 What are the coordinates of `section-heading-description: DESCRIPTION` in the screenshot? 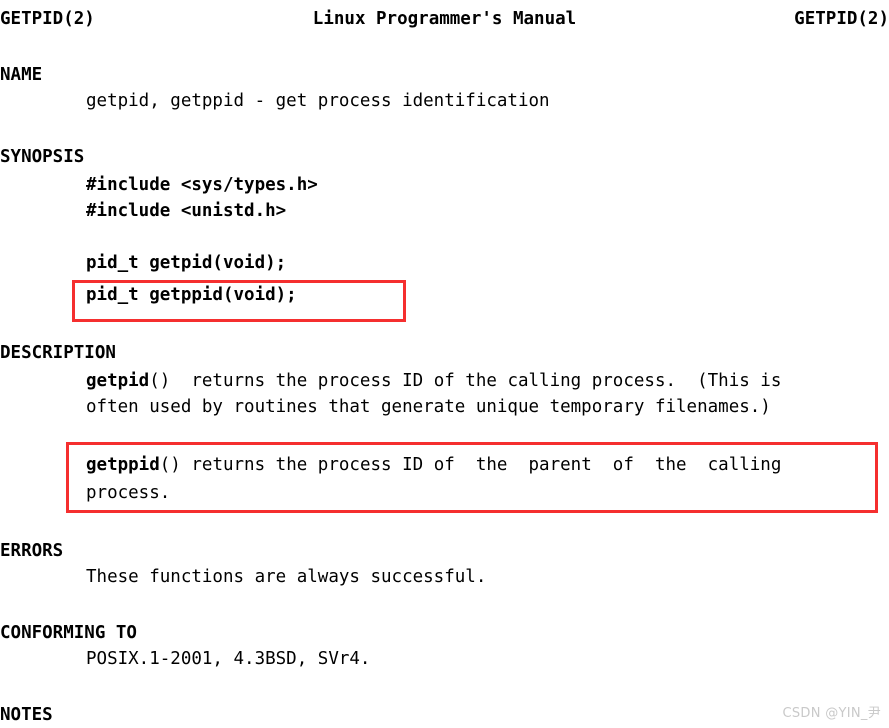 It's located at (58, 353).